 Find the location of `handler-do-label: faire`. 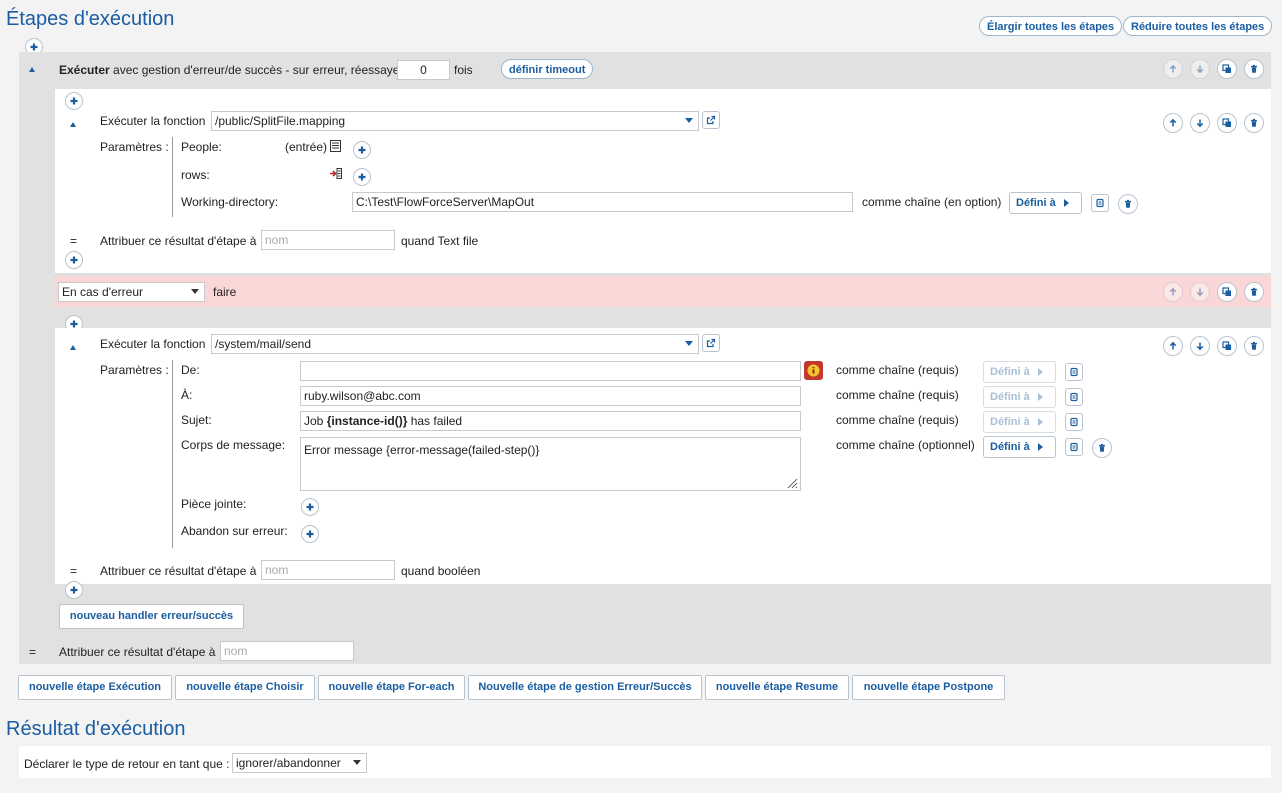

handler-do-label: faire is located at coordinates (225, 292).